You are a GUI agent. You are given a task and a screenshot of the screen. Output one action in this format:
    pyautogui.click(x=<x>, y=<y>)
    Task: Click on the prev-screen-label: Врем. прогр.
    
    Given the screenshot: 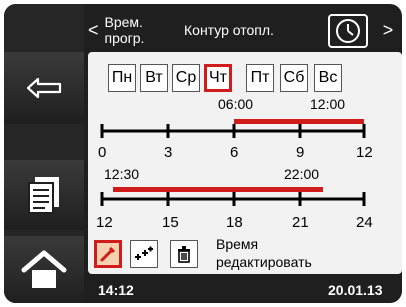 What is the action you would take?
    pyautogui.click(x=124, y=30)
    